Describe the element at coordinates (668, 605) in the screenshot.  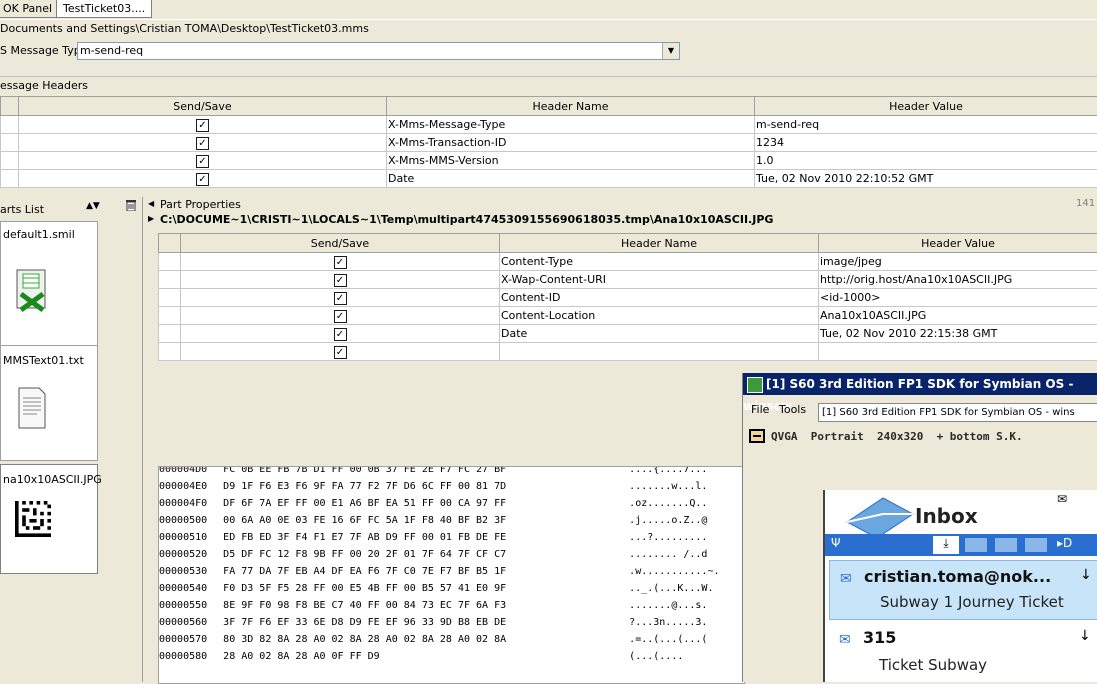
I see `hex-ascii: .......@...s.` at that location.